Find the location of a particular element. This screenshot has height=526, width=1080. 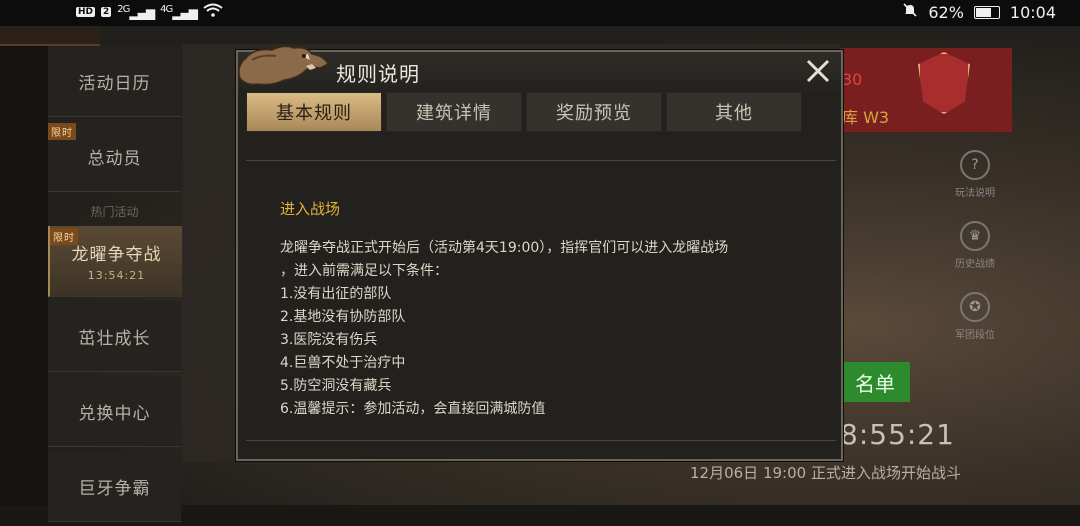

rule-item: 3.医院没有伤兵 is located at coordinates (329, 340).